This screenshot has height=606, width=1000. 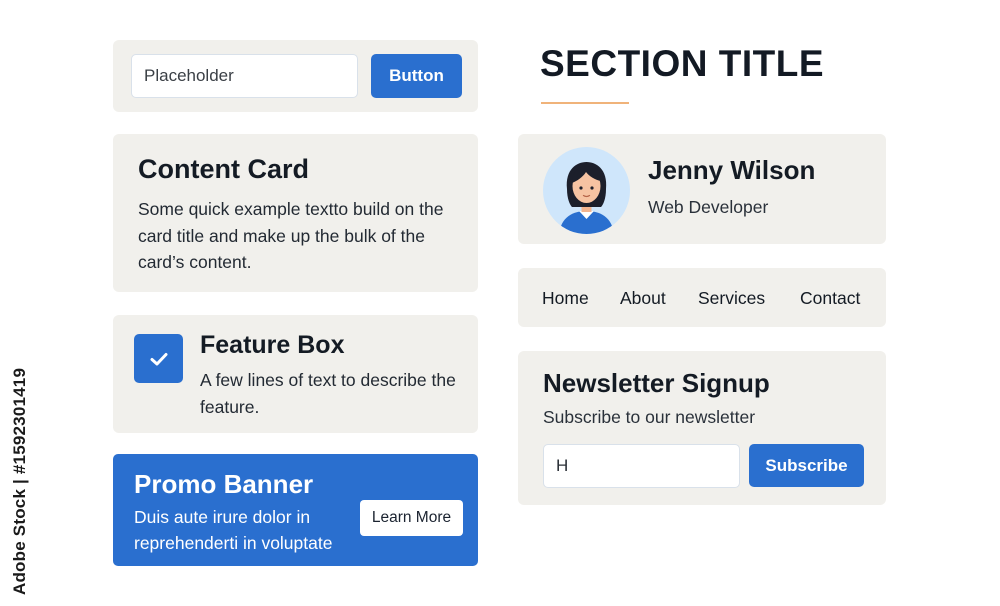 What do you see at coordinates (732, 170) in the screenshot?
I see `profile-name: Jenny Wilson` at bounding box center [732, 170].